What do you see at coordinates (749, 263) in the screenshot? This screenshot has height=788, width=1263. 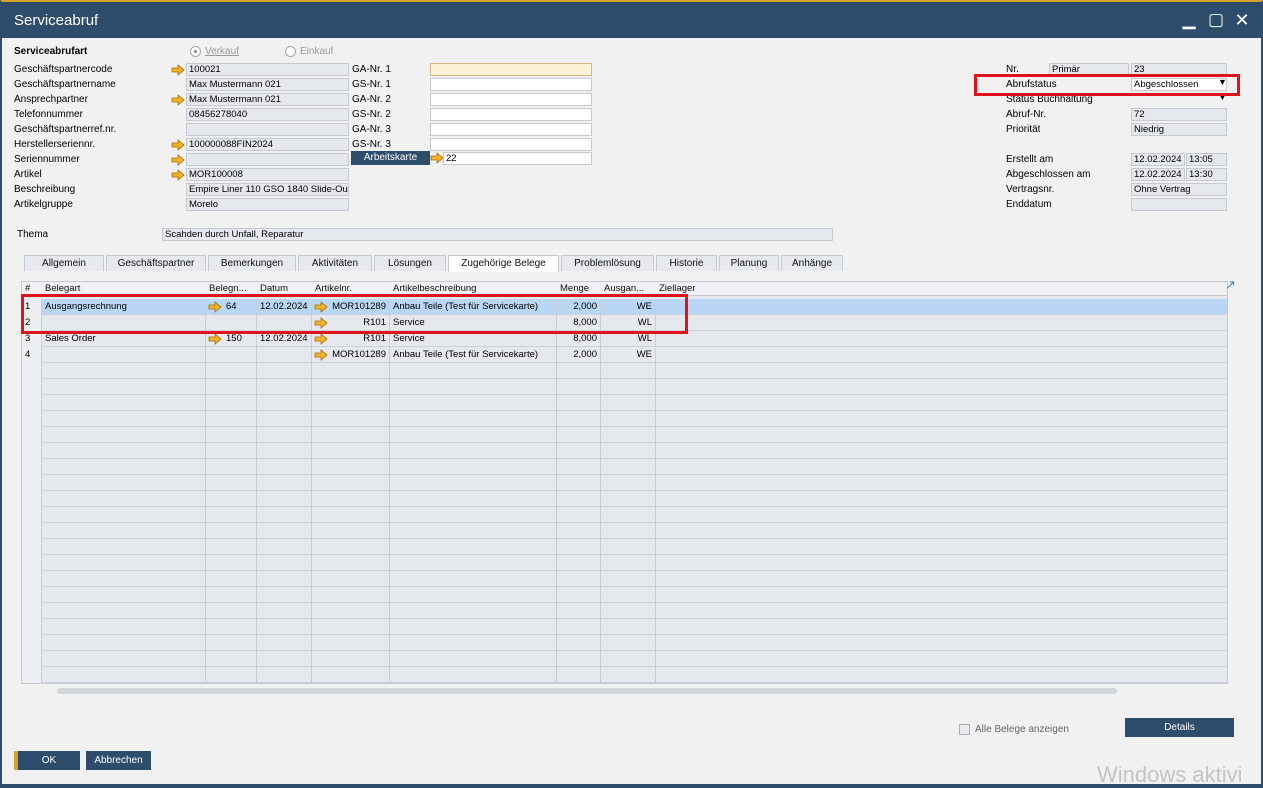 I see `tab-item: Planung` at bounding box center [749, 263].